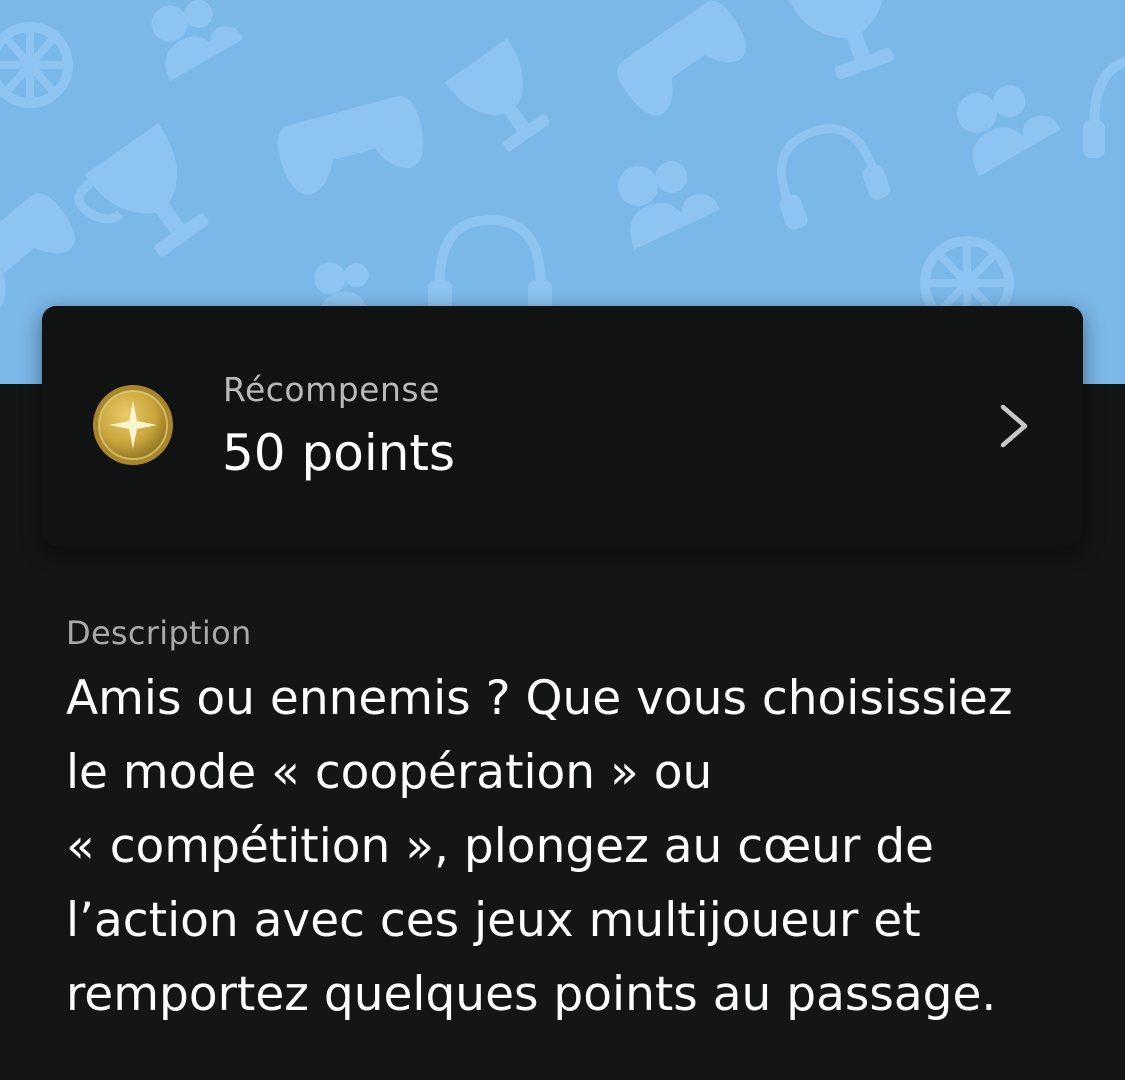 This screenshot has height=1080, width=1125. Describe the element at coordinates (389, 772) in the screenshot. I see `description-line: le mode « coopération » ou` at that location.